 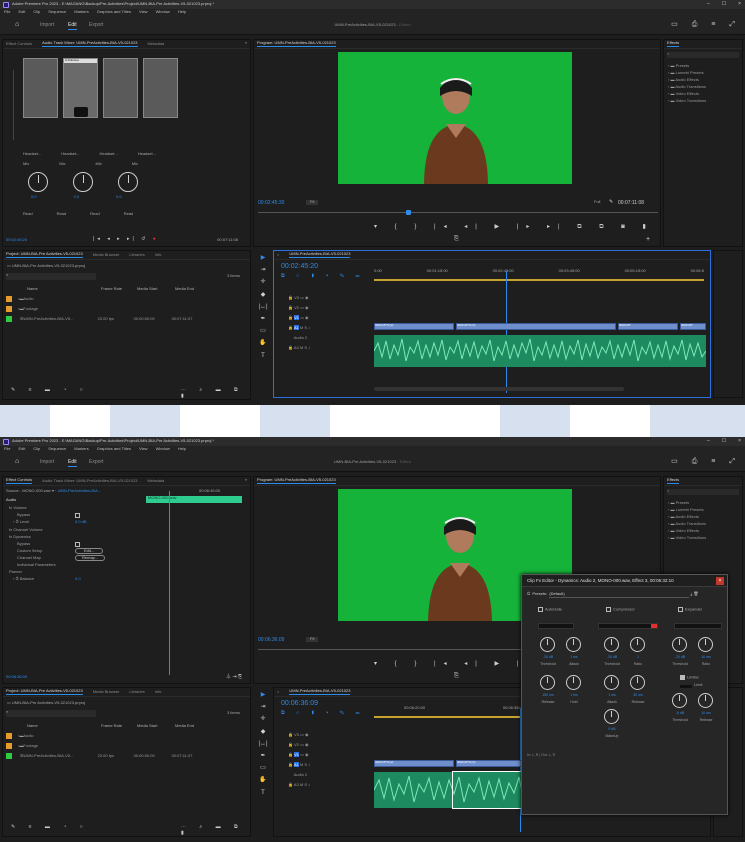 I want to click on dialog-close-button: ×, so click(x=720, y=581).